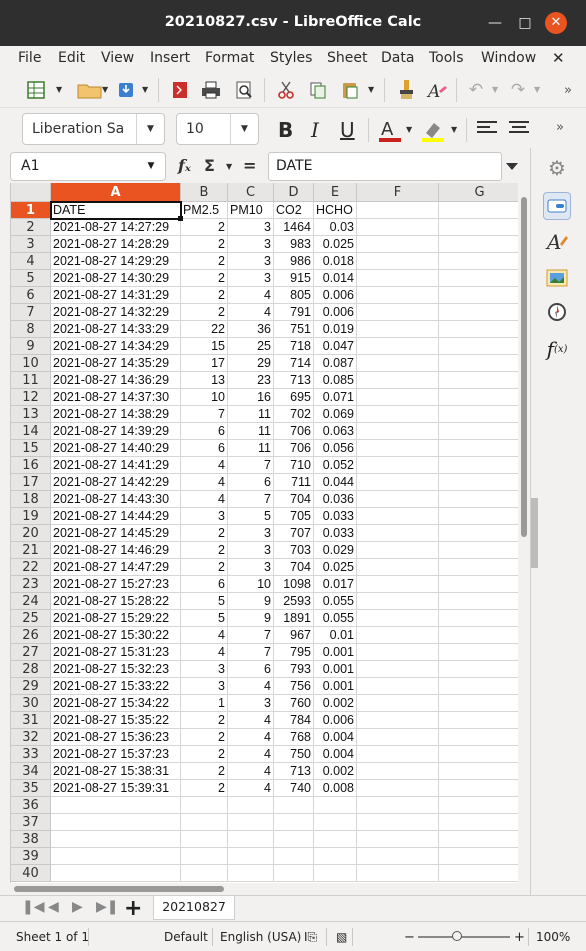 The image size is (586, 951). Describe the element at coordinates (126, 90) in the screenshot. I see `save-icon` at that location.